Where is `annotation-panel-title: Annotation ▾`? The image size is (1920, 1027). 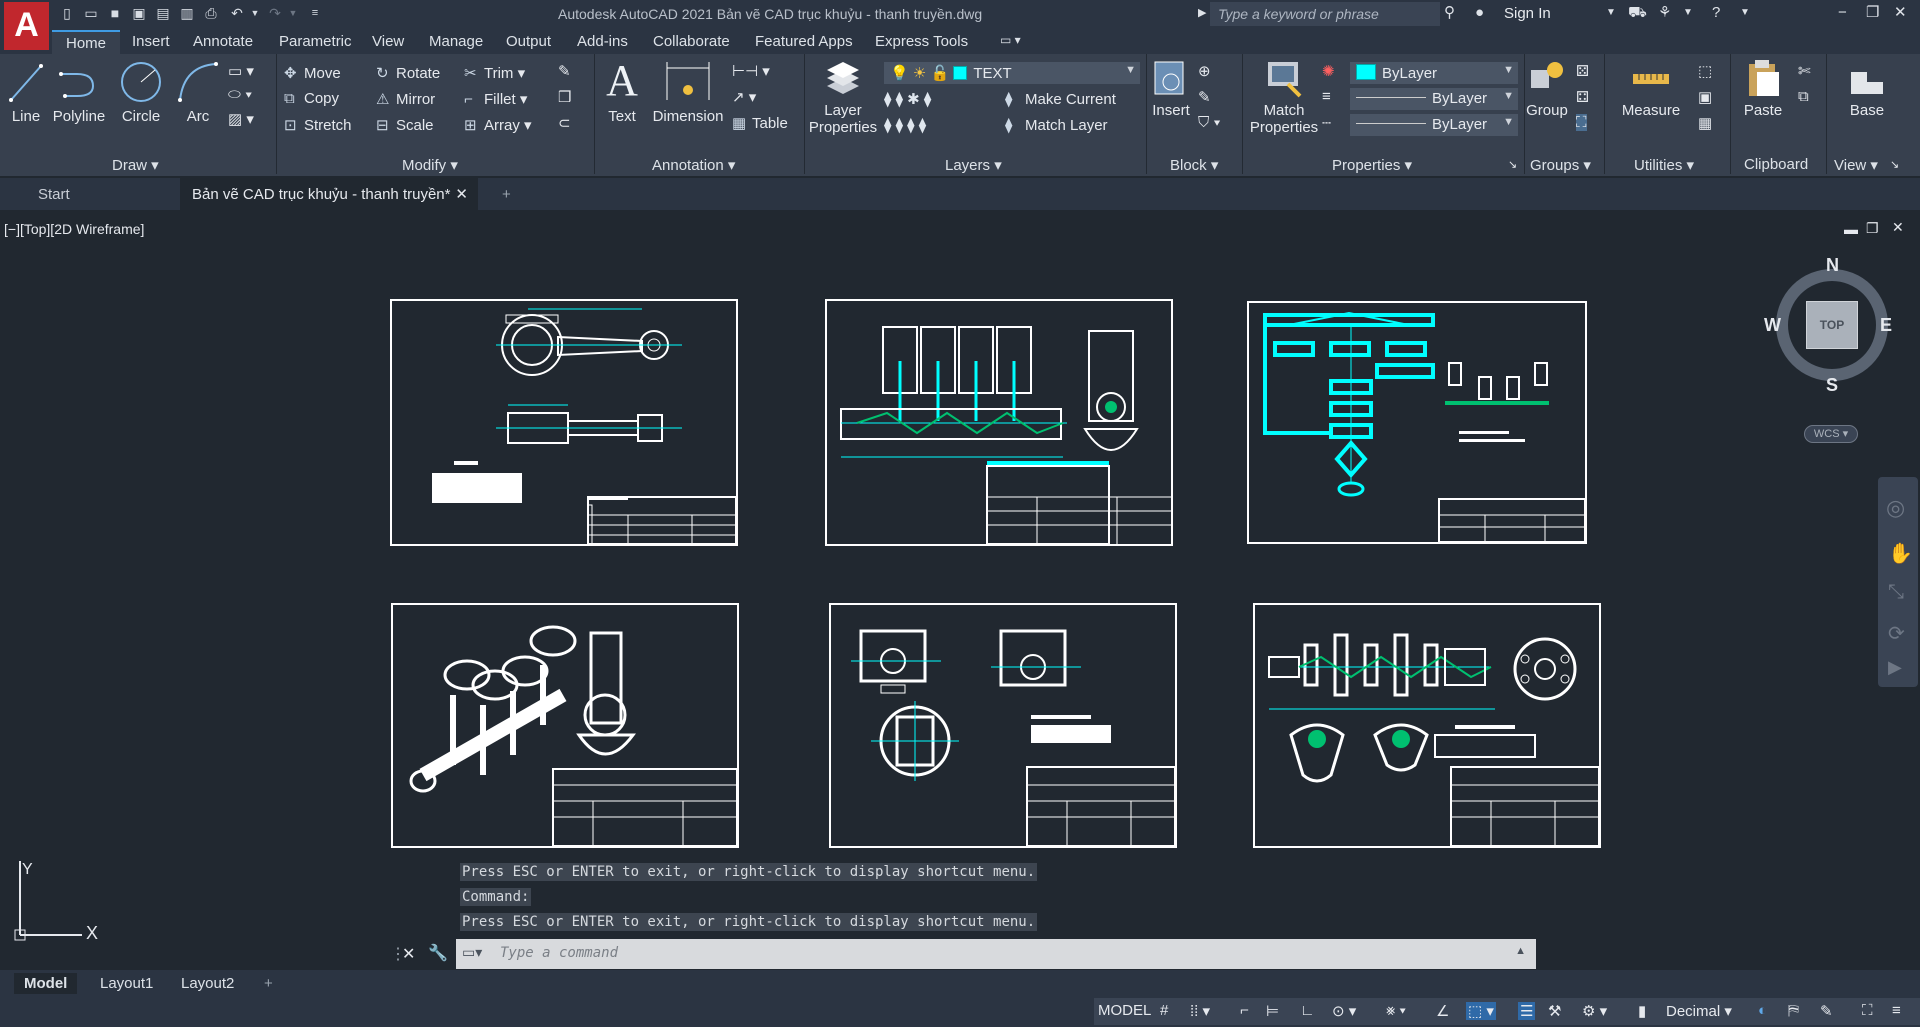
annotation-panel-title: Annotation ▾ is located at coordinates (693, 165).